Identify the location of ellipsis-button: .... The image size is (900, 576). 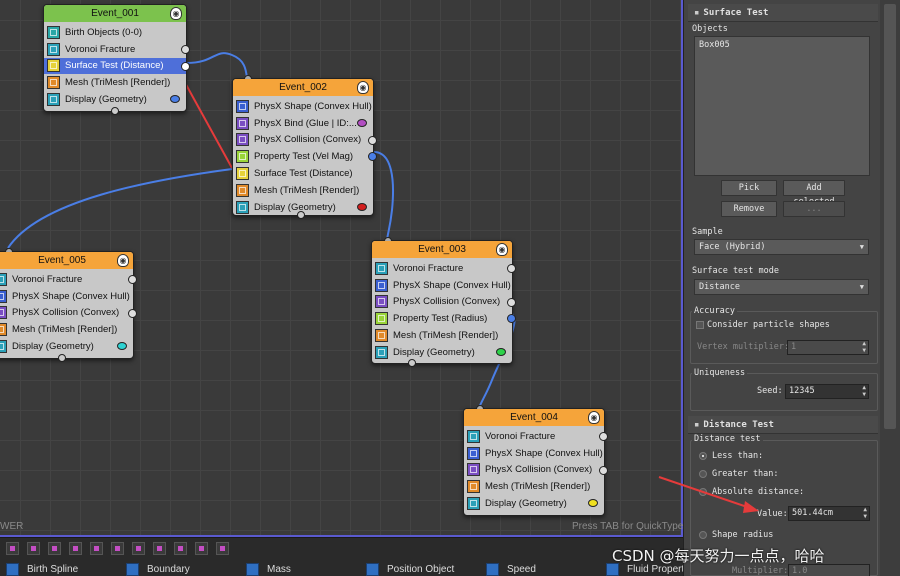
(814, 209).